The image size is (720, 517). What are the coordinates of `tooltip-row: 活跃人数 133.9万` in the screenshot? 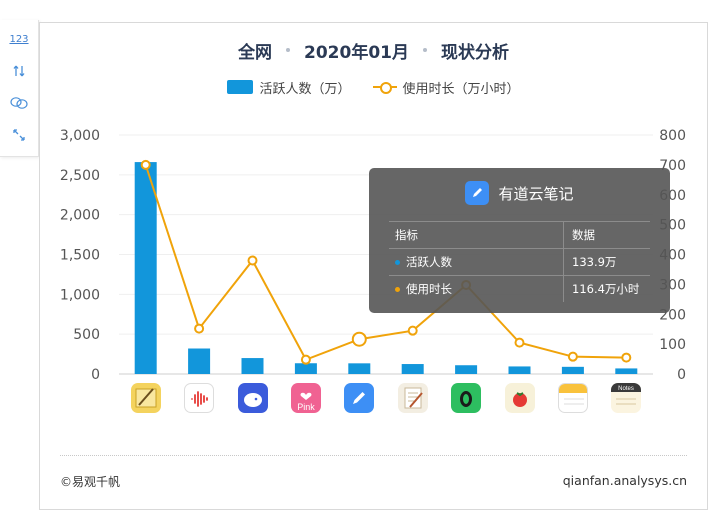 It's located at (519, 261).